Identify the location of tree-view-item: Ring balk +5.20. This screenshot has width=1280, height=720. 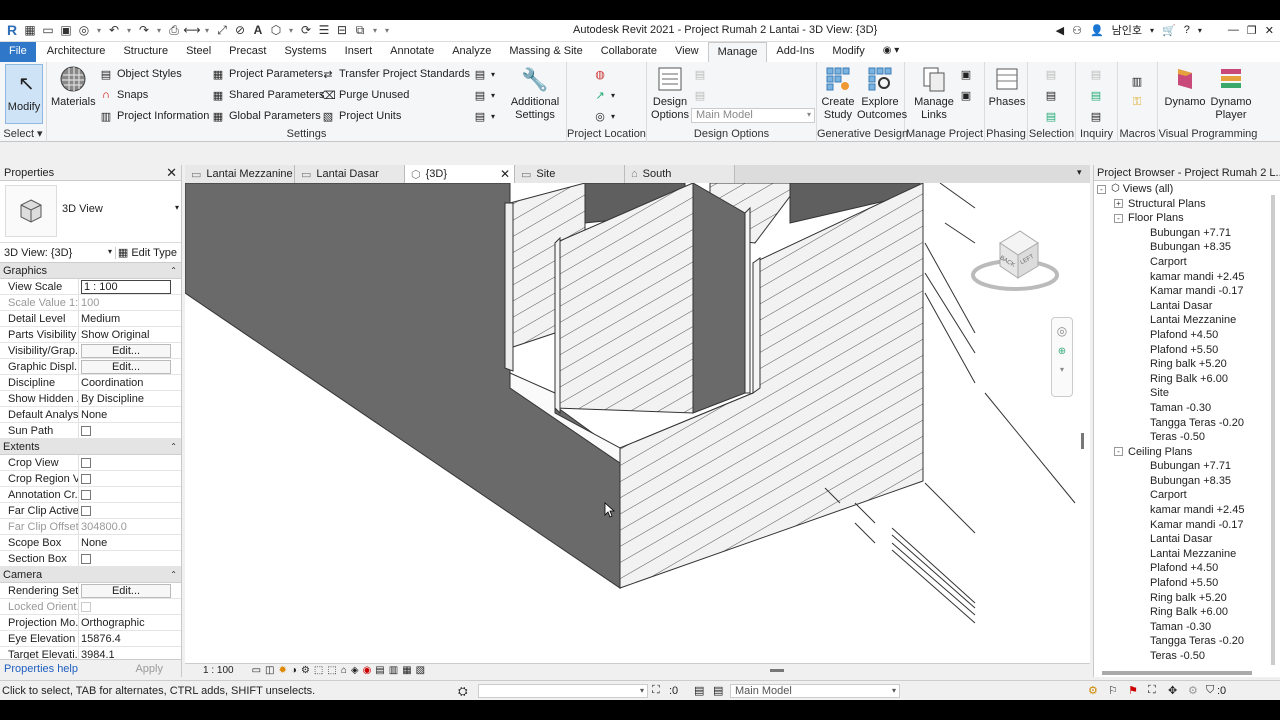
(1187, 598).